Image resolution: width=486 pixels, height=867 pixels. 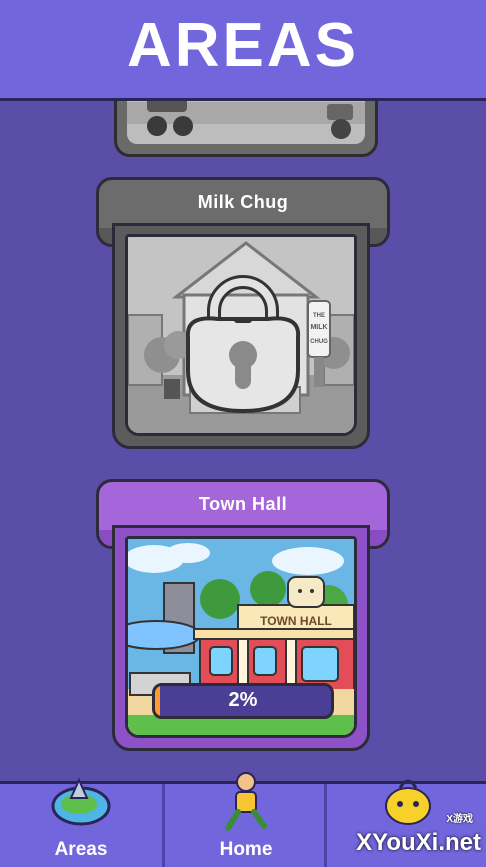 I want to click on runner-icon, so click(x=246, y=801).